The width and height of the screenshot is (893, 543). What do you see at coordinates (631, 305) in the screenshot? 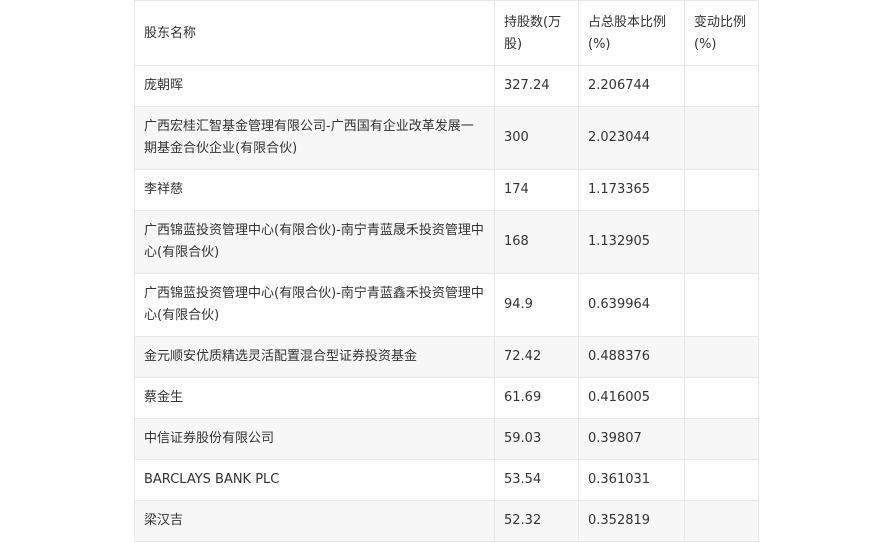
I see `cell-ratio: 0.639964` at bounding box center [631, 305].